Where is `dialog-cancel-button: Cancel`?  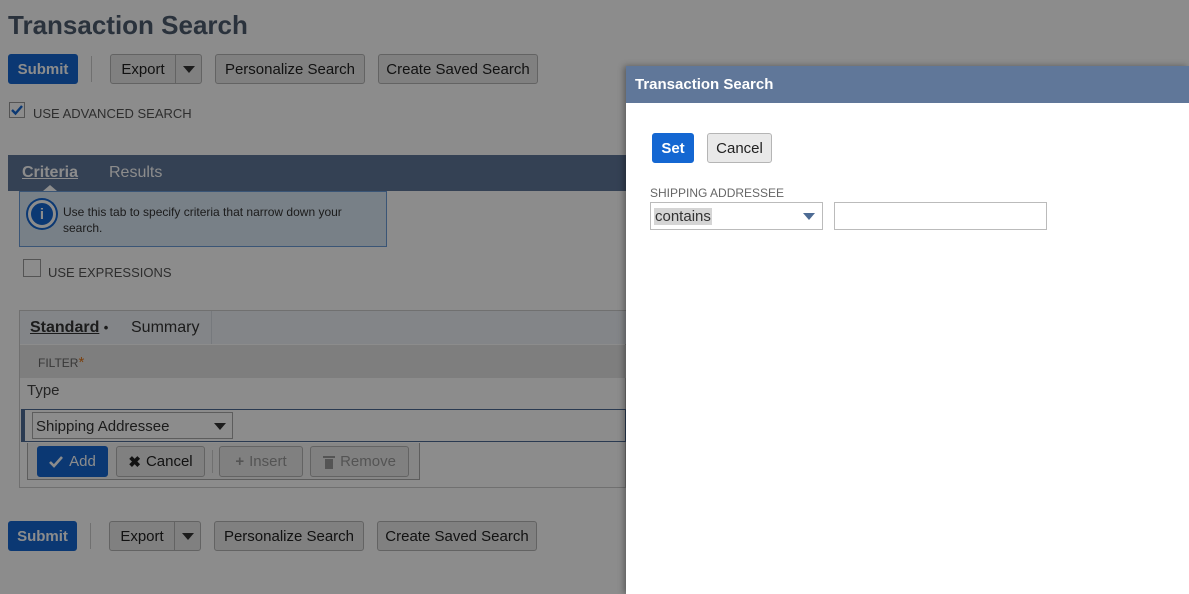
dialog-cancel-button: Cancel is located at coordinates (739, 148).